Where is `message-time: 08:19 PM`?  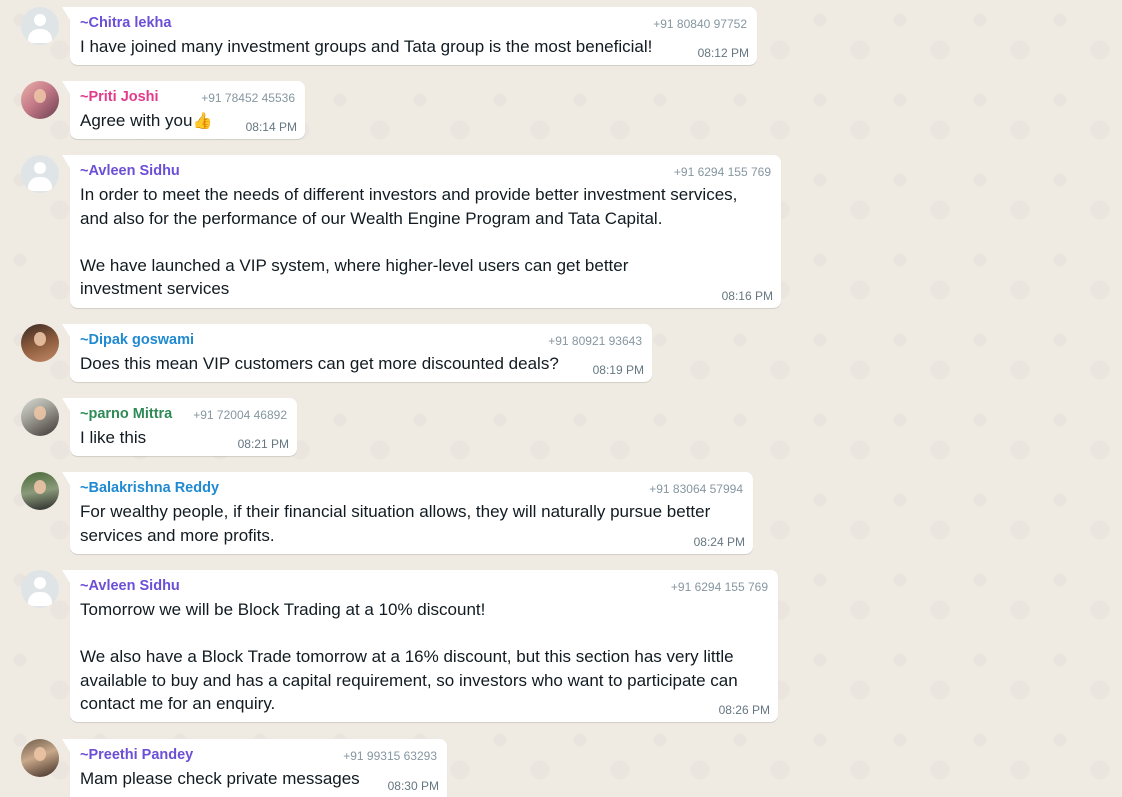 message-time: 08:19 PM is located at coordinates (618, 370).